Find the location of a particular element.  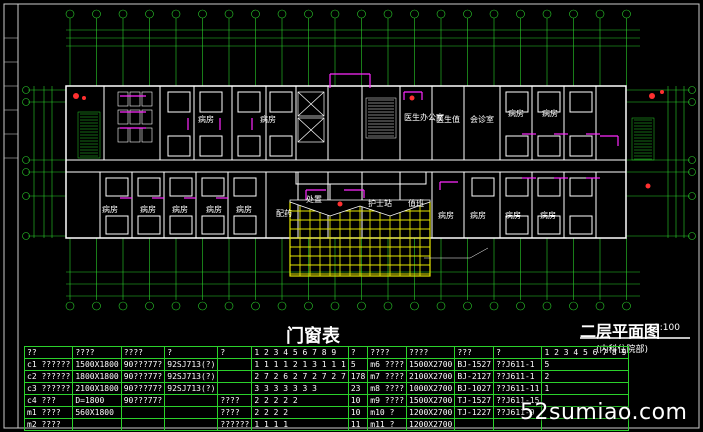

table-cell: BJ-1027 is located at coordinates (474, 388).